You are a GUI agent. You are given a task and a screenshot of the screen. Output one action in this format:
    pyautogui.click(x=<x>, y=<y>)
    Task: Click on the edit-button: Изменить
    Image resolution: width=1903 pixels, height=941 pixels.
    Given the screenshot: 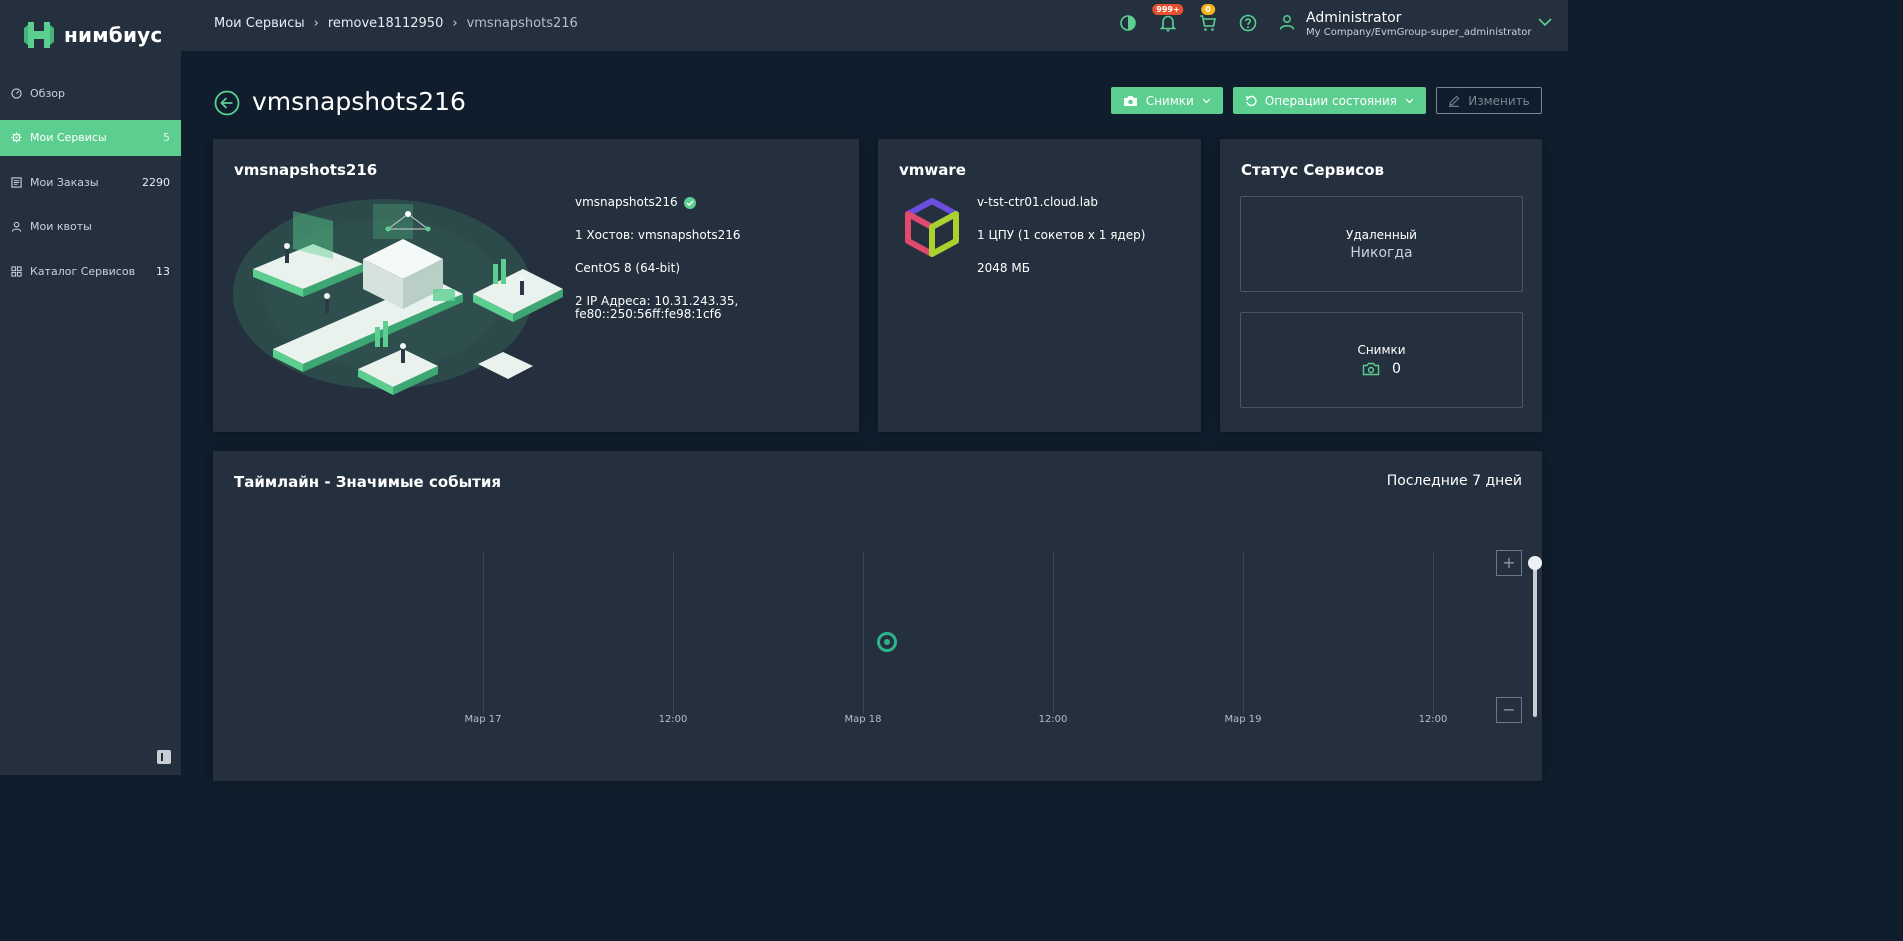 What is the action you would take?
    pyautogui.click(x=1489, y=100)
    